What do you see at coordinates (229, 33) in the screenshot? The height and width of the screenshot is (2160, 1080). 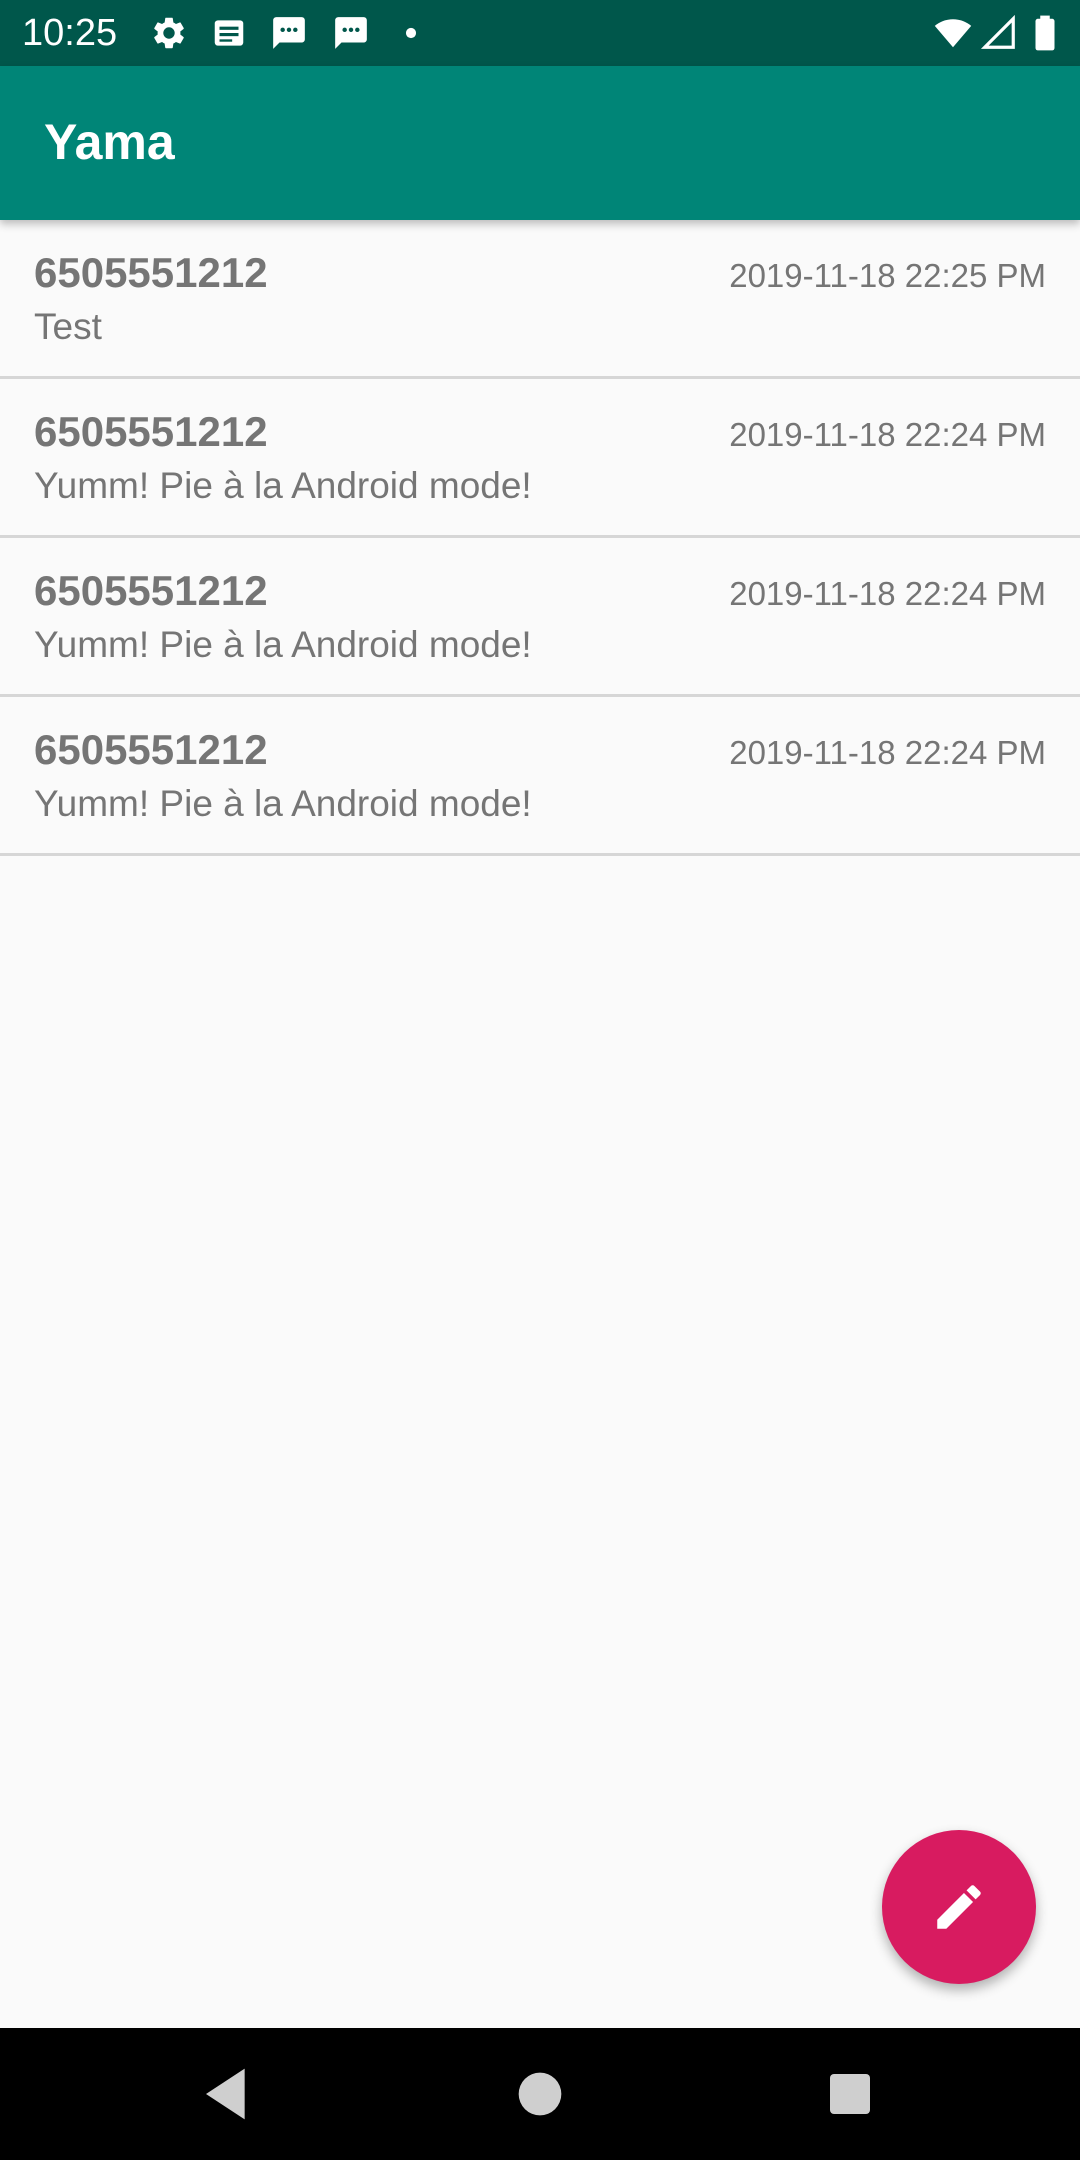 I see `news-icon` at bounding box center [229, 33].